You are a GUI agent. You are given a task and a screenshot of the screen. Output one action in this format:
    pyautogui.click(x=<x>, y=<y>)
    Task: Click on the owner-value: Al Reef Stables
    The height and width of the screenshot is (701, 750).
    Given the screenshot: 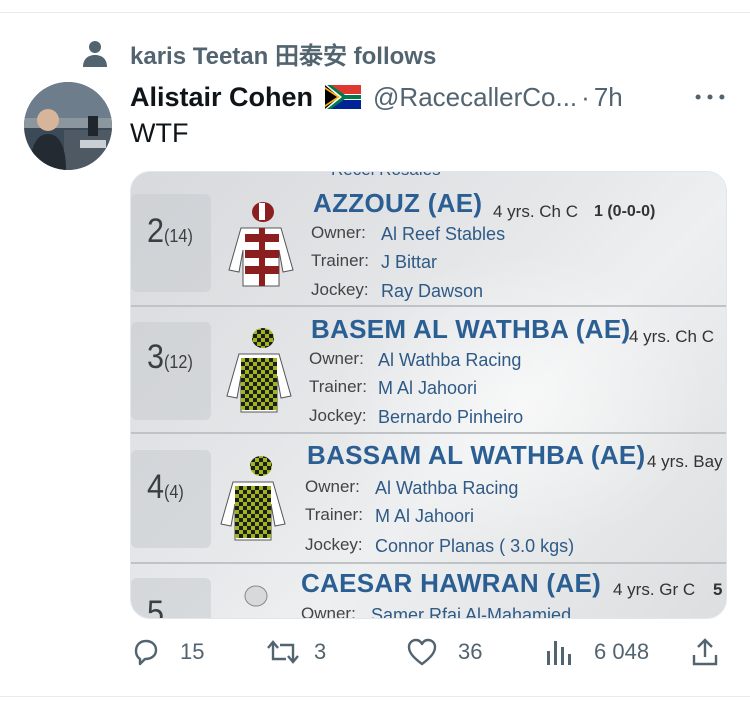 What is the action you would take?
    pyautogui.click(x=443, y=234)
    